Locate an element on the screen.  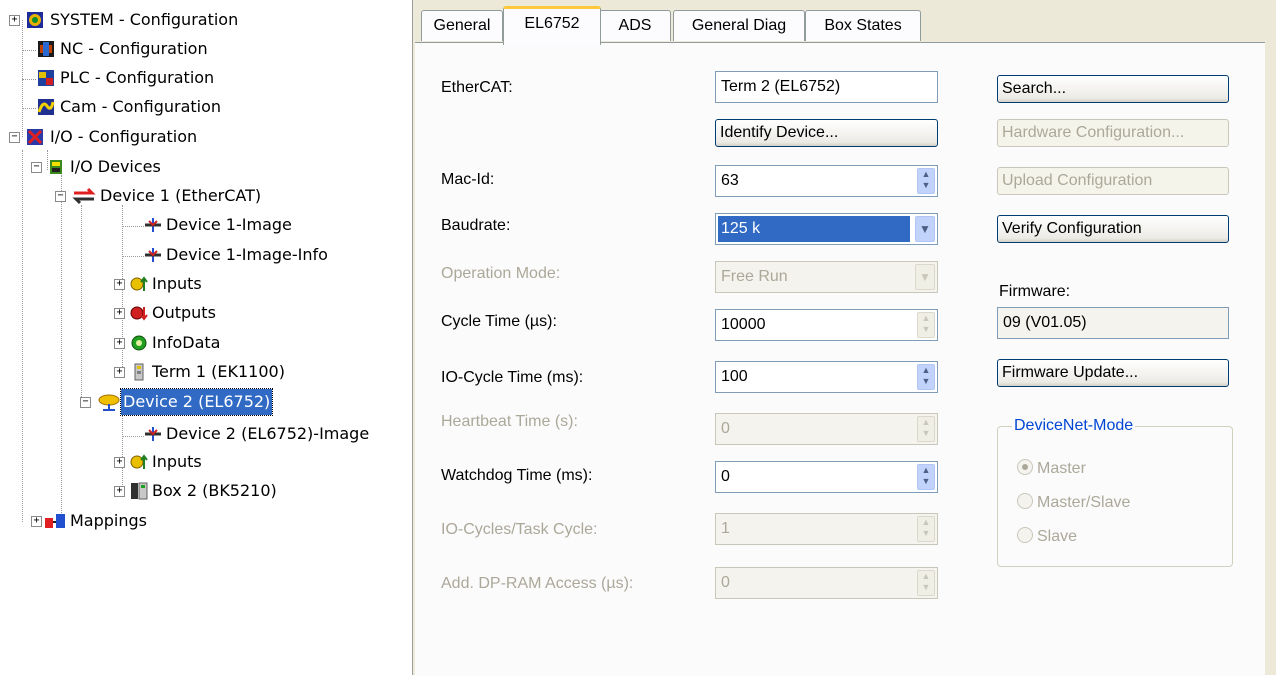
tree-item-term1: + Term 1 (EK1100) is located at coordinates (205, 372).